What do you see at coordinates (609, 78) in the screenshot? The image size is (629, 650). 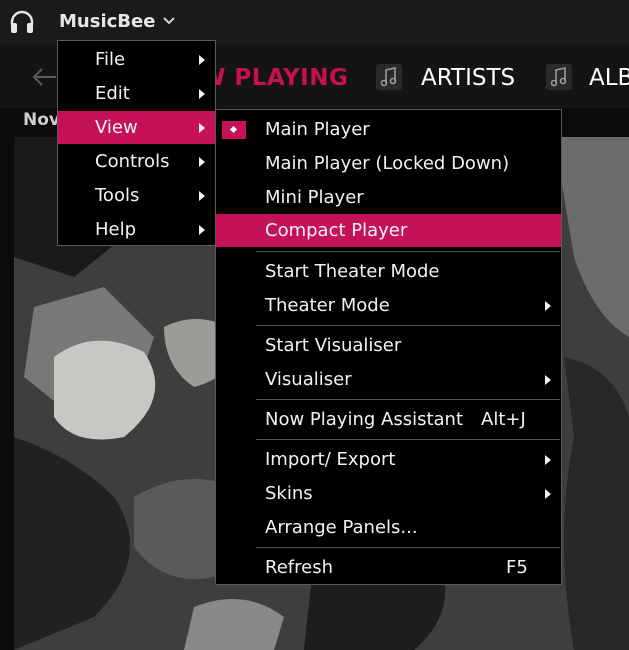 I see `tab-albums: ALB` at bounding box center [609, 78].